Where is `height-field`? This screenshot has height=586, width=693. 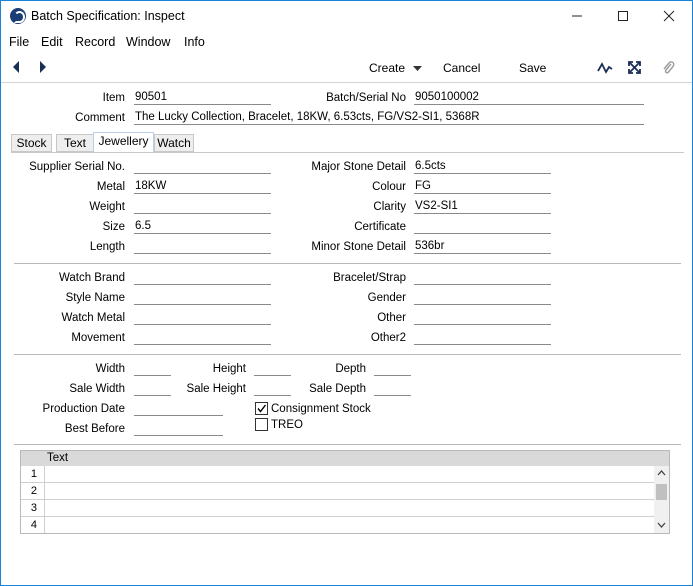
height-field is located at coordinates (272, 369).